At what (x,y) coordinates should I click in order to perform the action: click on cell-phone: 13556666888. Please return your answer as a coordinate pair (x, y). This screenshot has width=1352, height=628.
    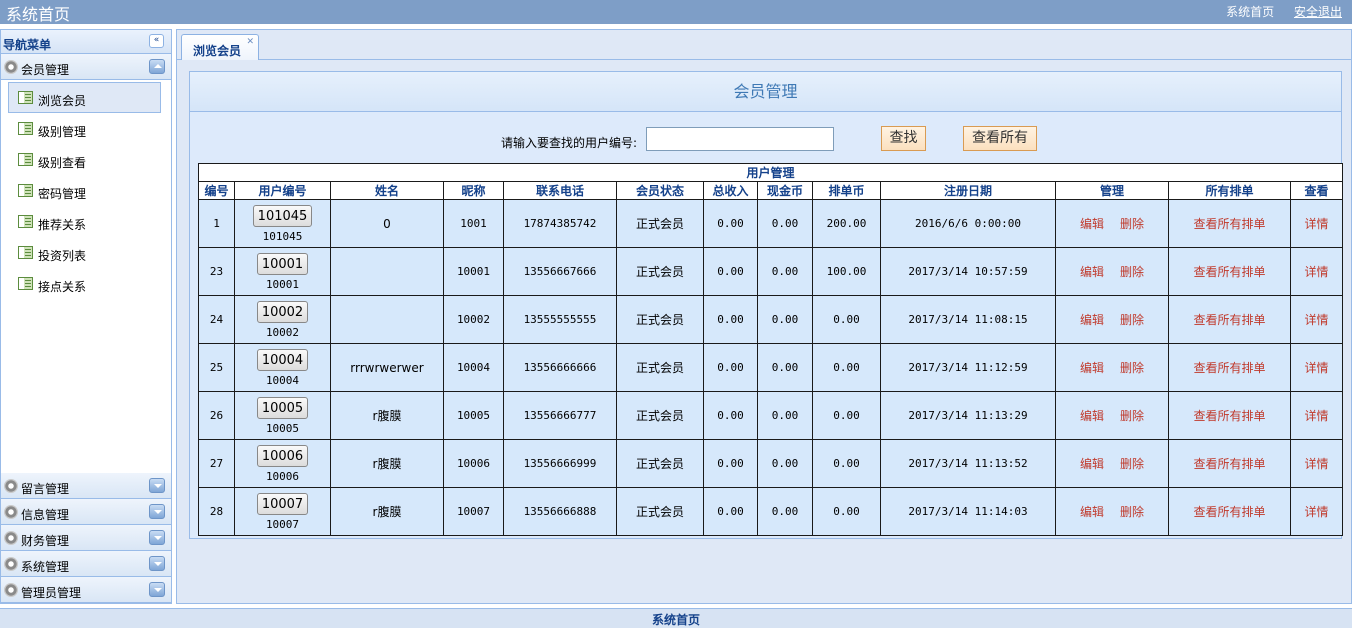
    Looking at the image, I should click on (560, 511).